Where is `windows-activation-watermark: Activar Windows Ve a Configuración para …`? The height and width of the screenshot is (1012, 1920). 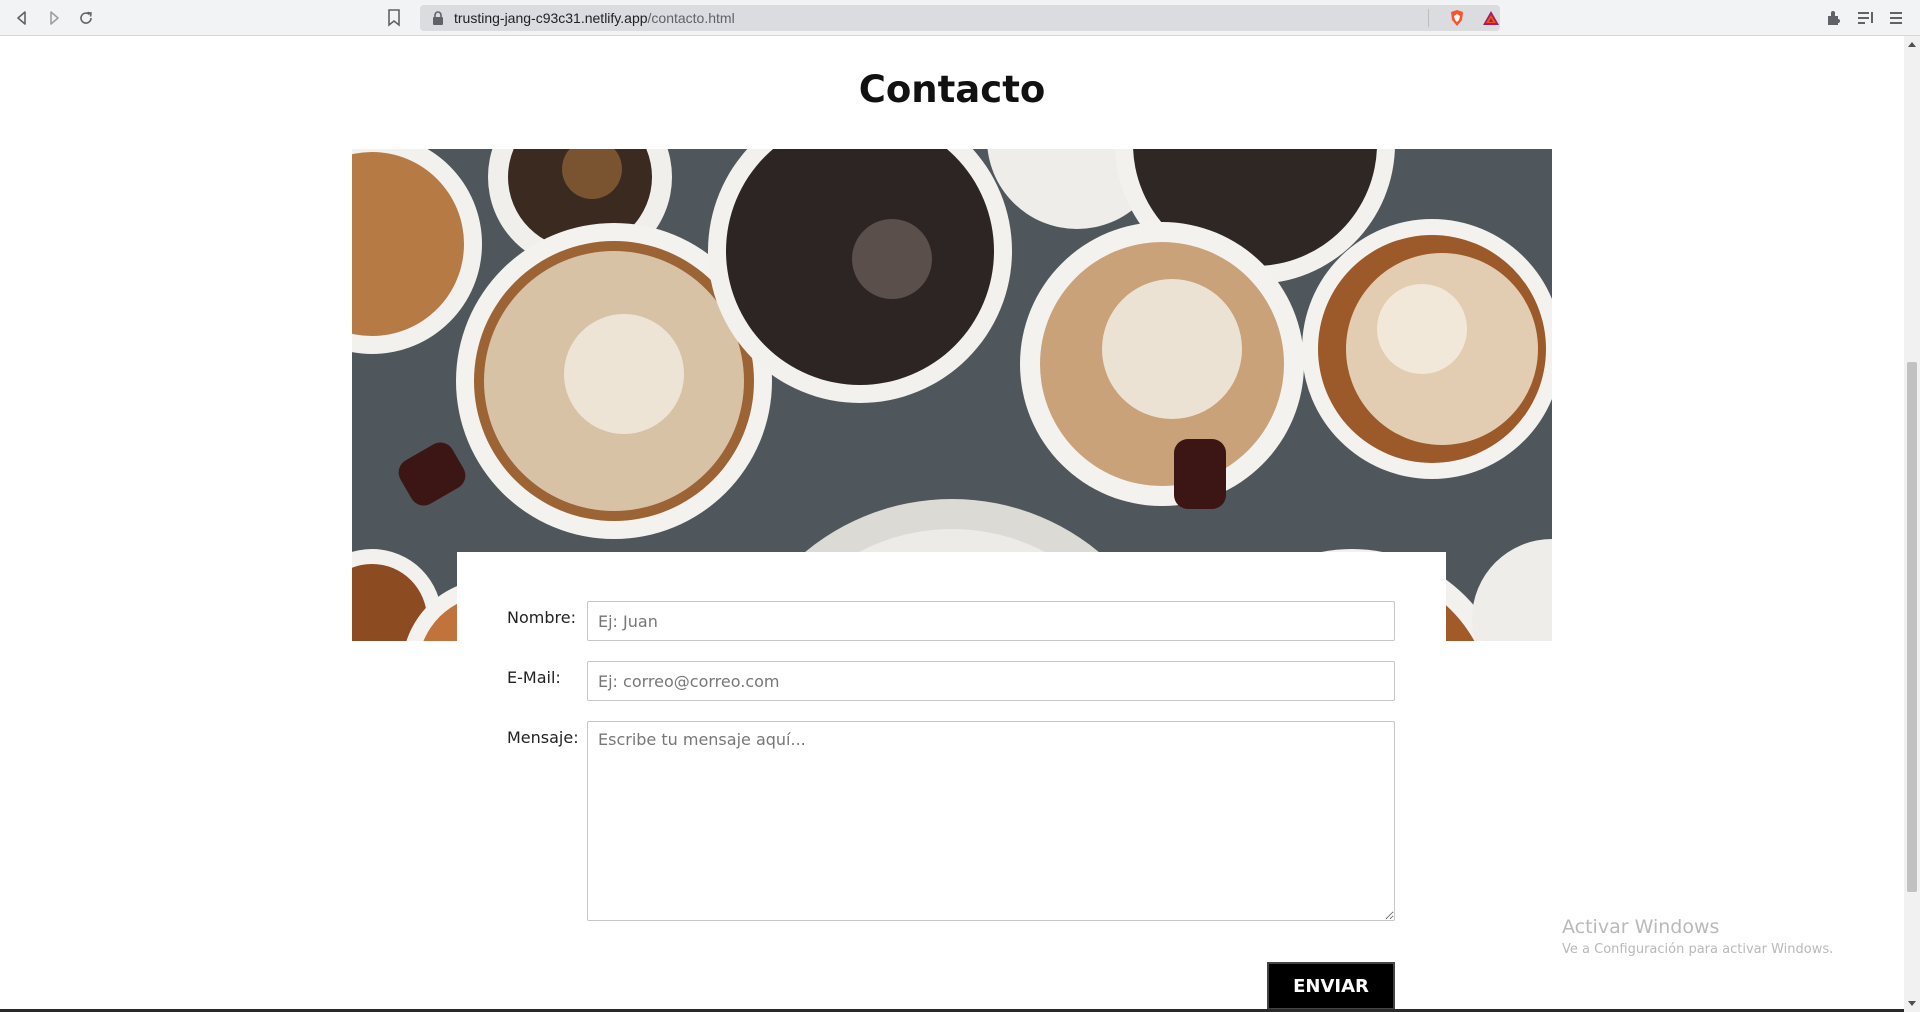 windows-activation-watermark: Activar Windows Ve a Configuración para … is located at coordinates (1697, 936).